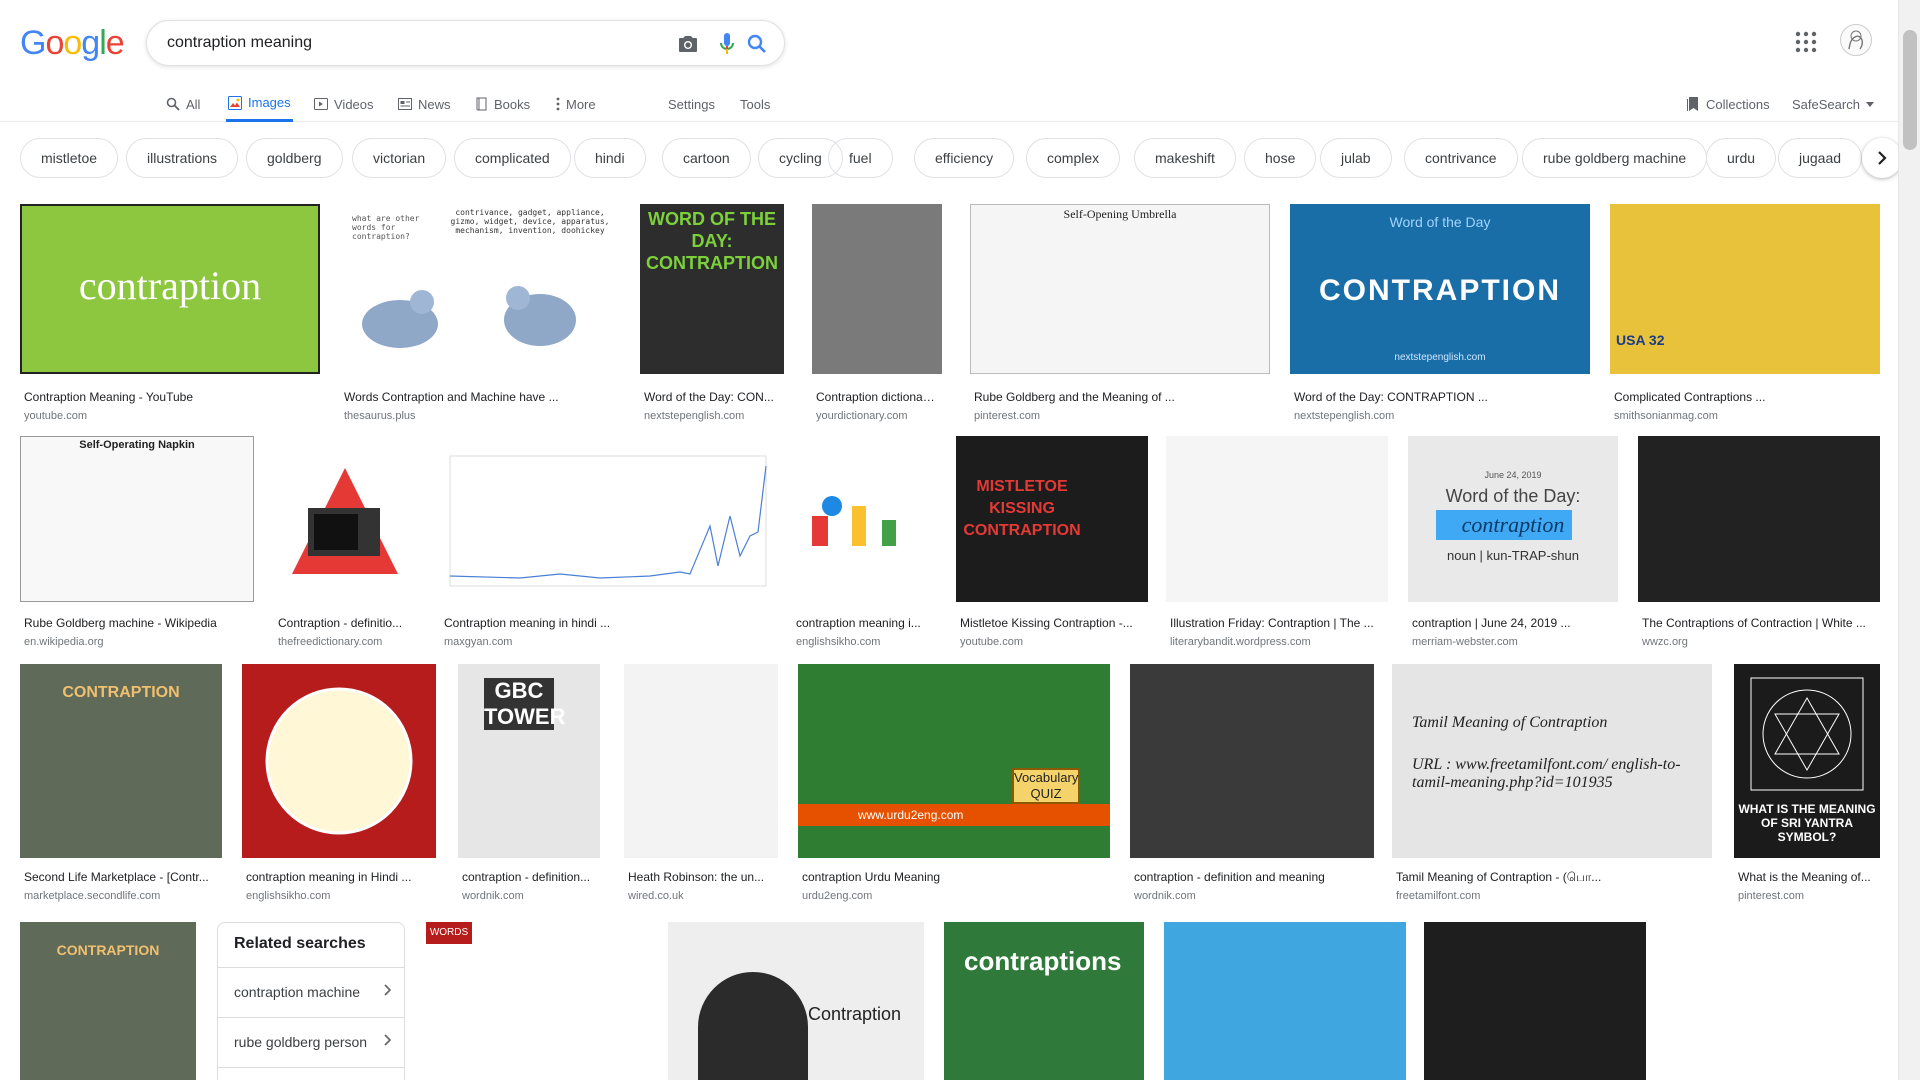  What do you see at coordinates (311, 1041) in the screenshot?
I see `related-item: rube goldberg person` at bounding box center [311, 1041].